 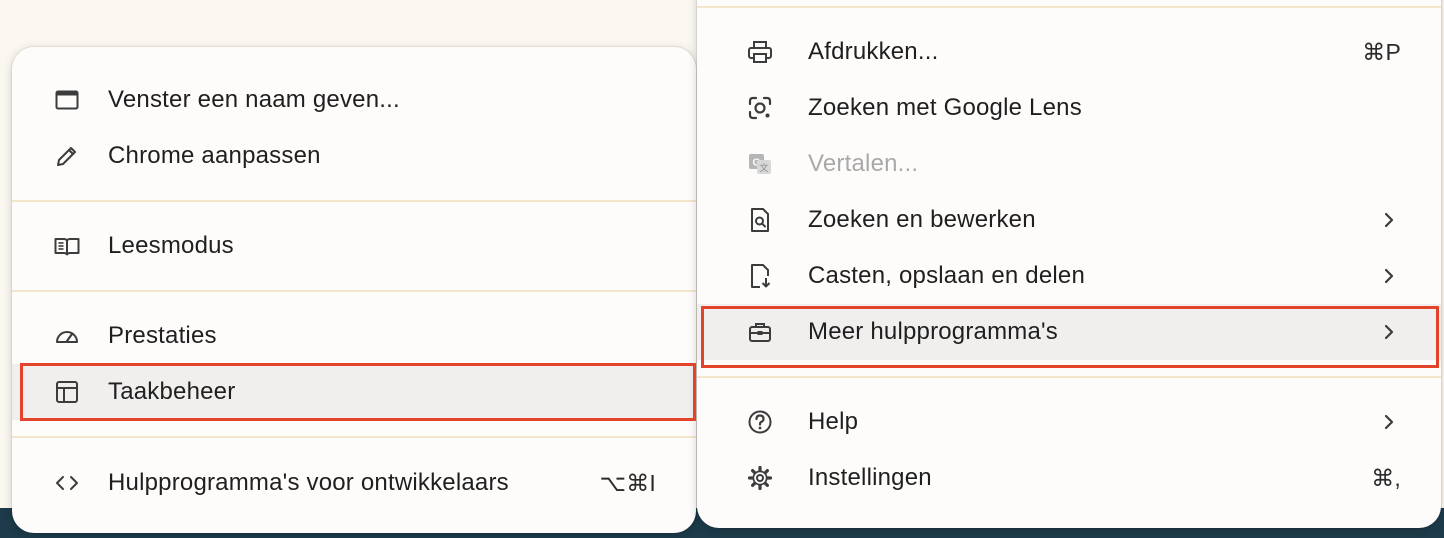 What do you see at coordinates (760, 276) in the screenshot?
I see `save-page-icon` at bounding box center [760, 276].